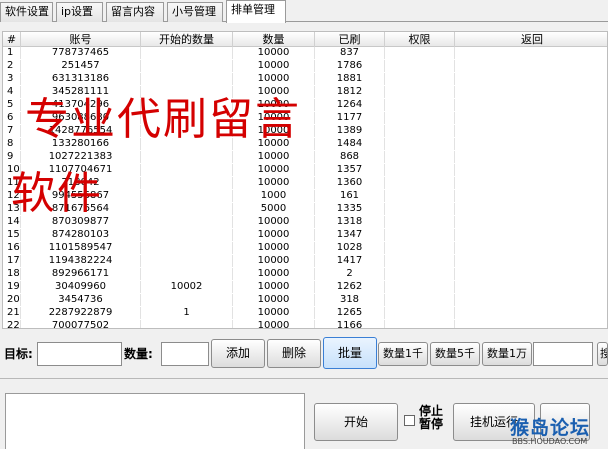 The width and height of the screenshot is (608, 449). I want to click on row-quantity: 5000, so click(274, 209).